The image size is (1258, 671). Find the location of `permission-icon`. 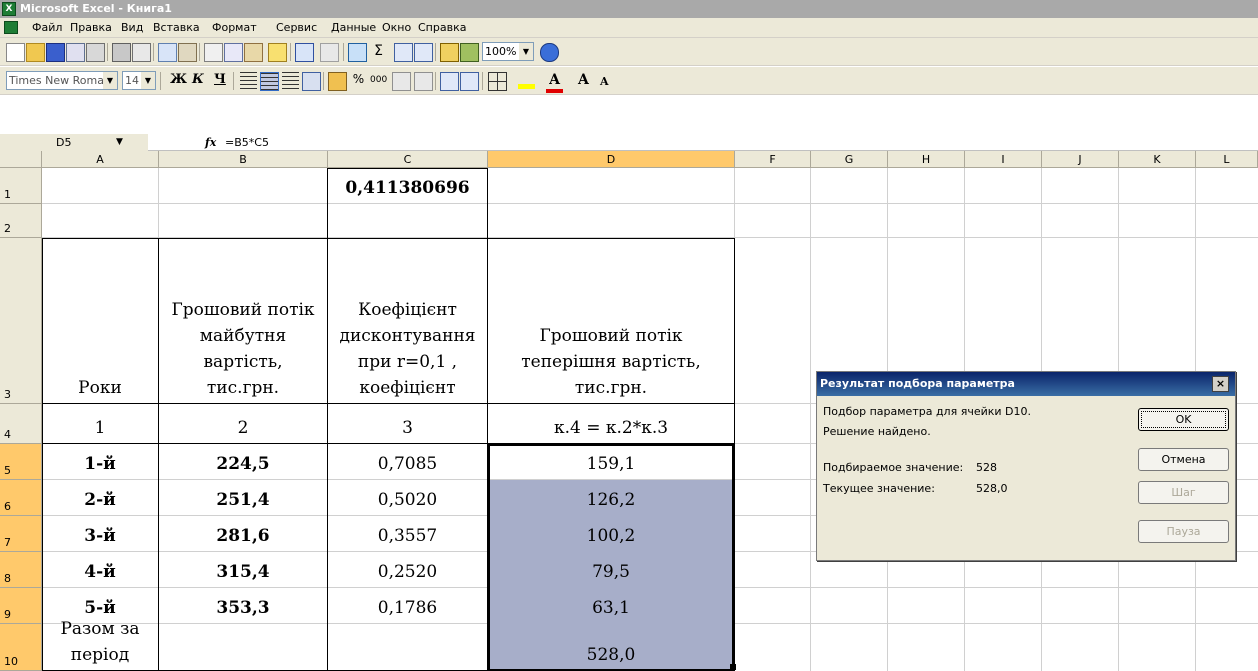

permission-icon is located at coordinates (75, 52).